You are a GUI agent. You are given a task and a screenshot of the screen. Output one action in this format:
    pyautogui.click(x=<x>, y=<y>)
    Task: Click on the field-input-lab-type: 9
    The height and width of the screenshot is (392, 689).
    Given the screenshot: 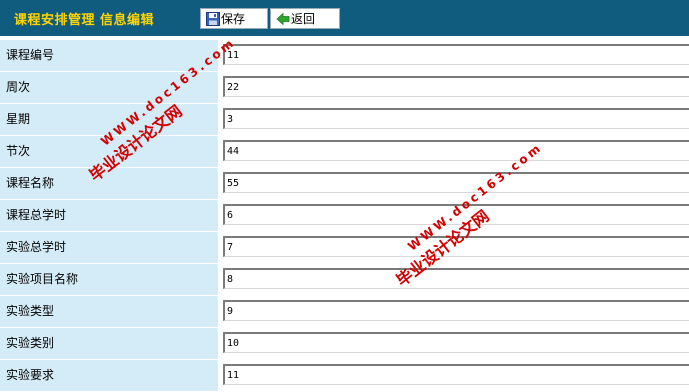 What is the action you would take?
    pyautogui.click(x=456, y=310)
    